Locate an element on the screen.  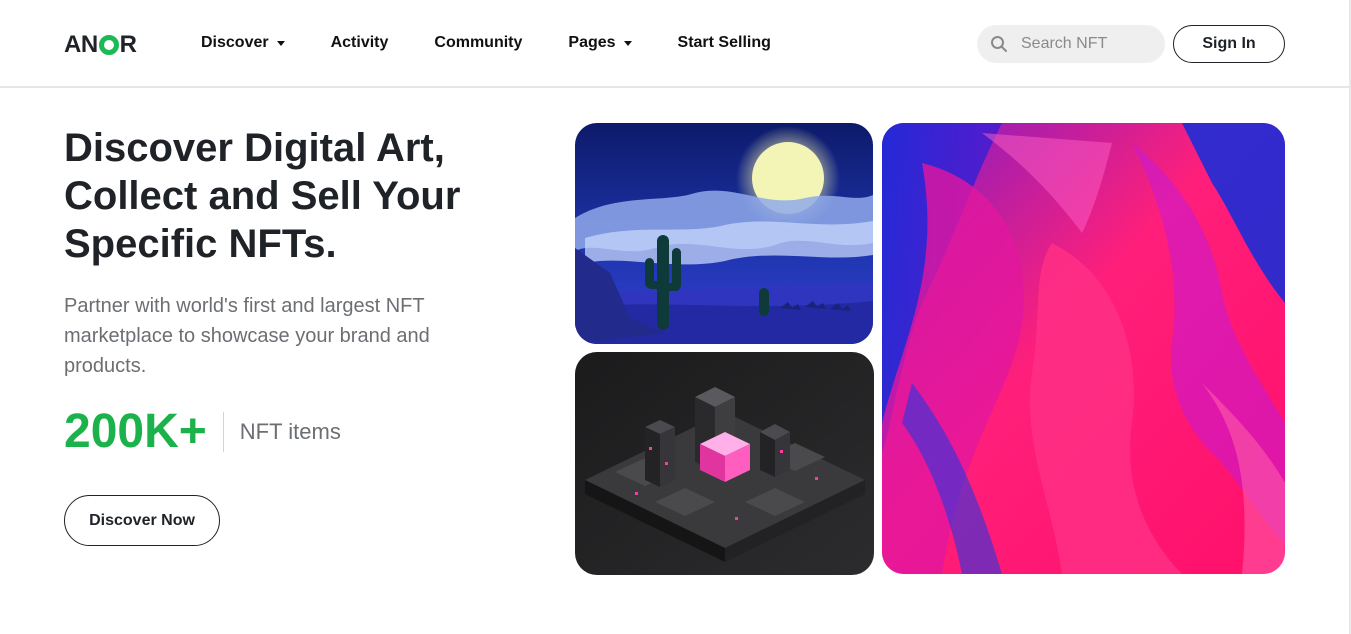
nav-community: Community is located at coordinates (478, 43).